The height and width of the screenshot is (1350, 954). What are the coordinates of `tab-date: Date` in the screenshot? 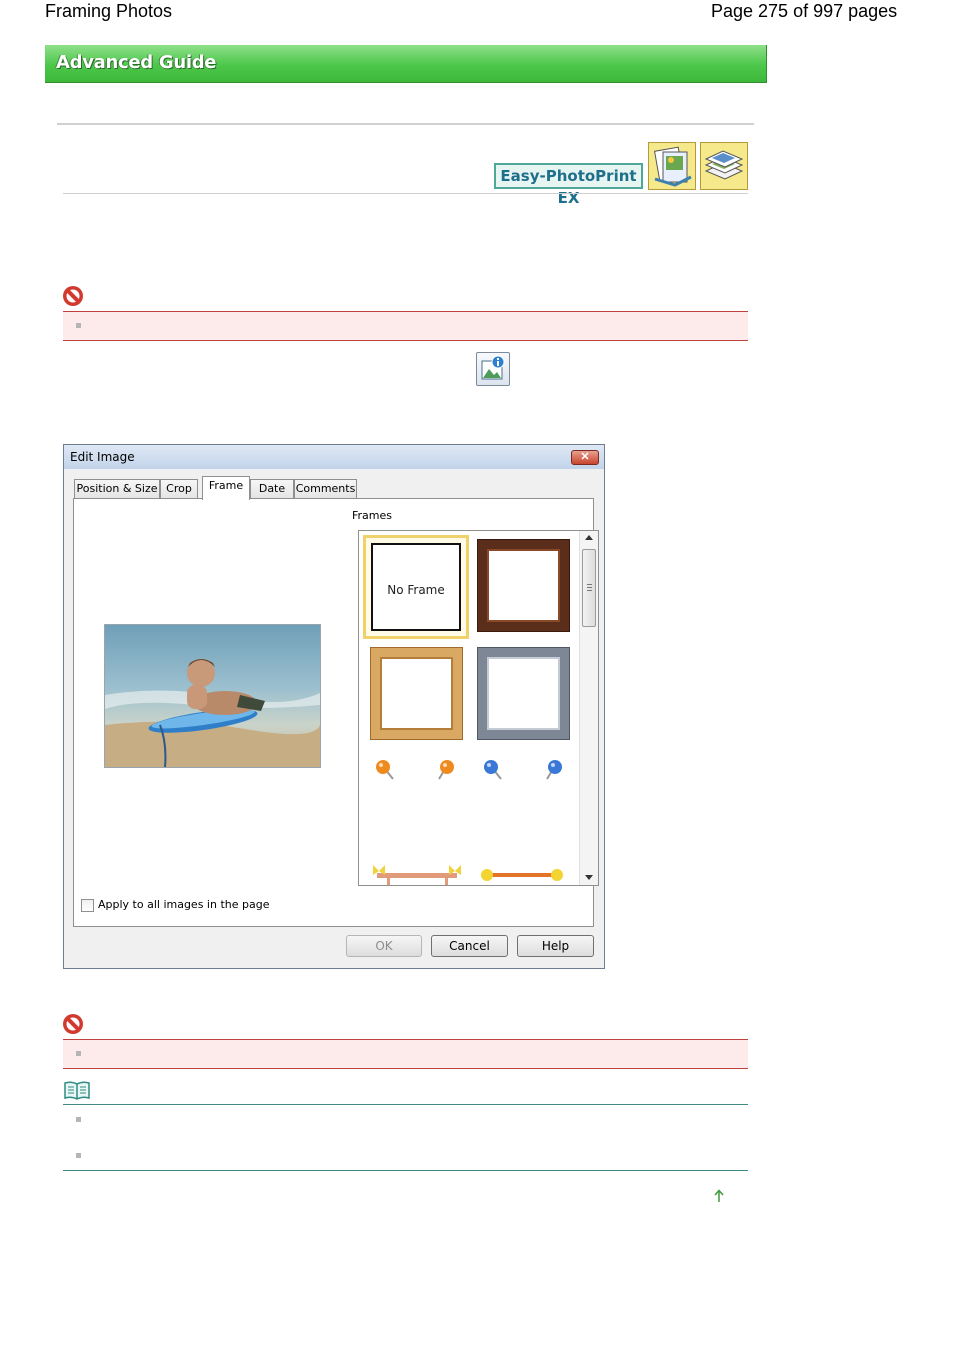 It's located at (272, 489).